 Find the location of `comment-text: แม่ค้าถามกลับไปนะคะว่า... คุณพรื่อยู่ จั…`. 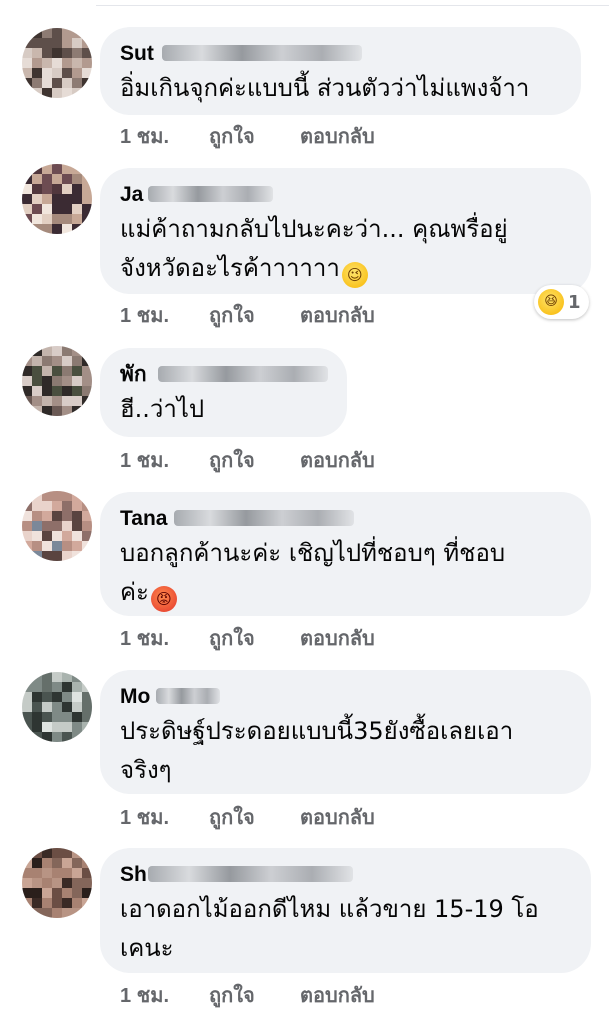

comment-text: แม่ค้าถามกลับไปนะคะว่า... คุณพรื่อยู่ จั… is located at coordinates (345, 249).